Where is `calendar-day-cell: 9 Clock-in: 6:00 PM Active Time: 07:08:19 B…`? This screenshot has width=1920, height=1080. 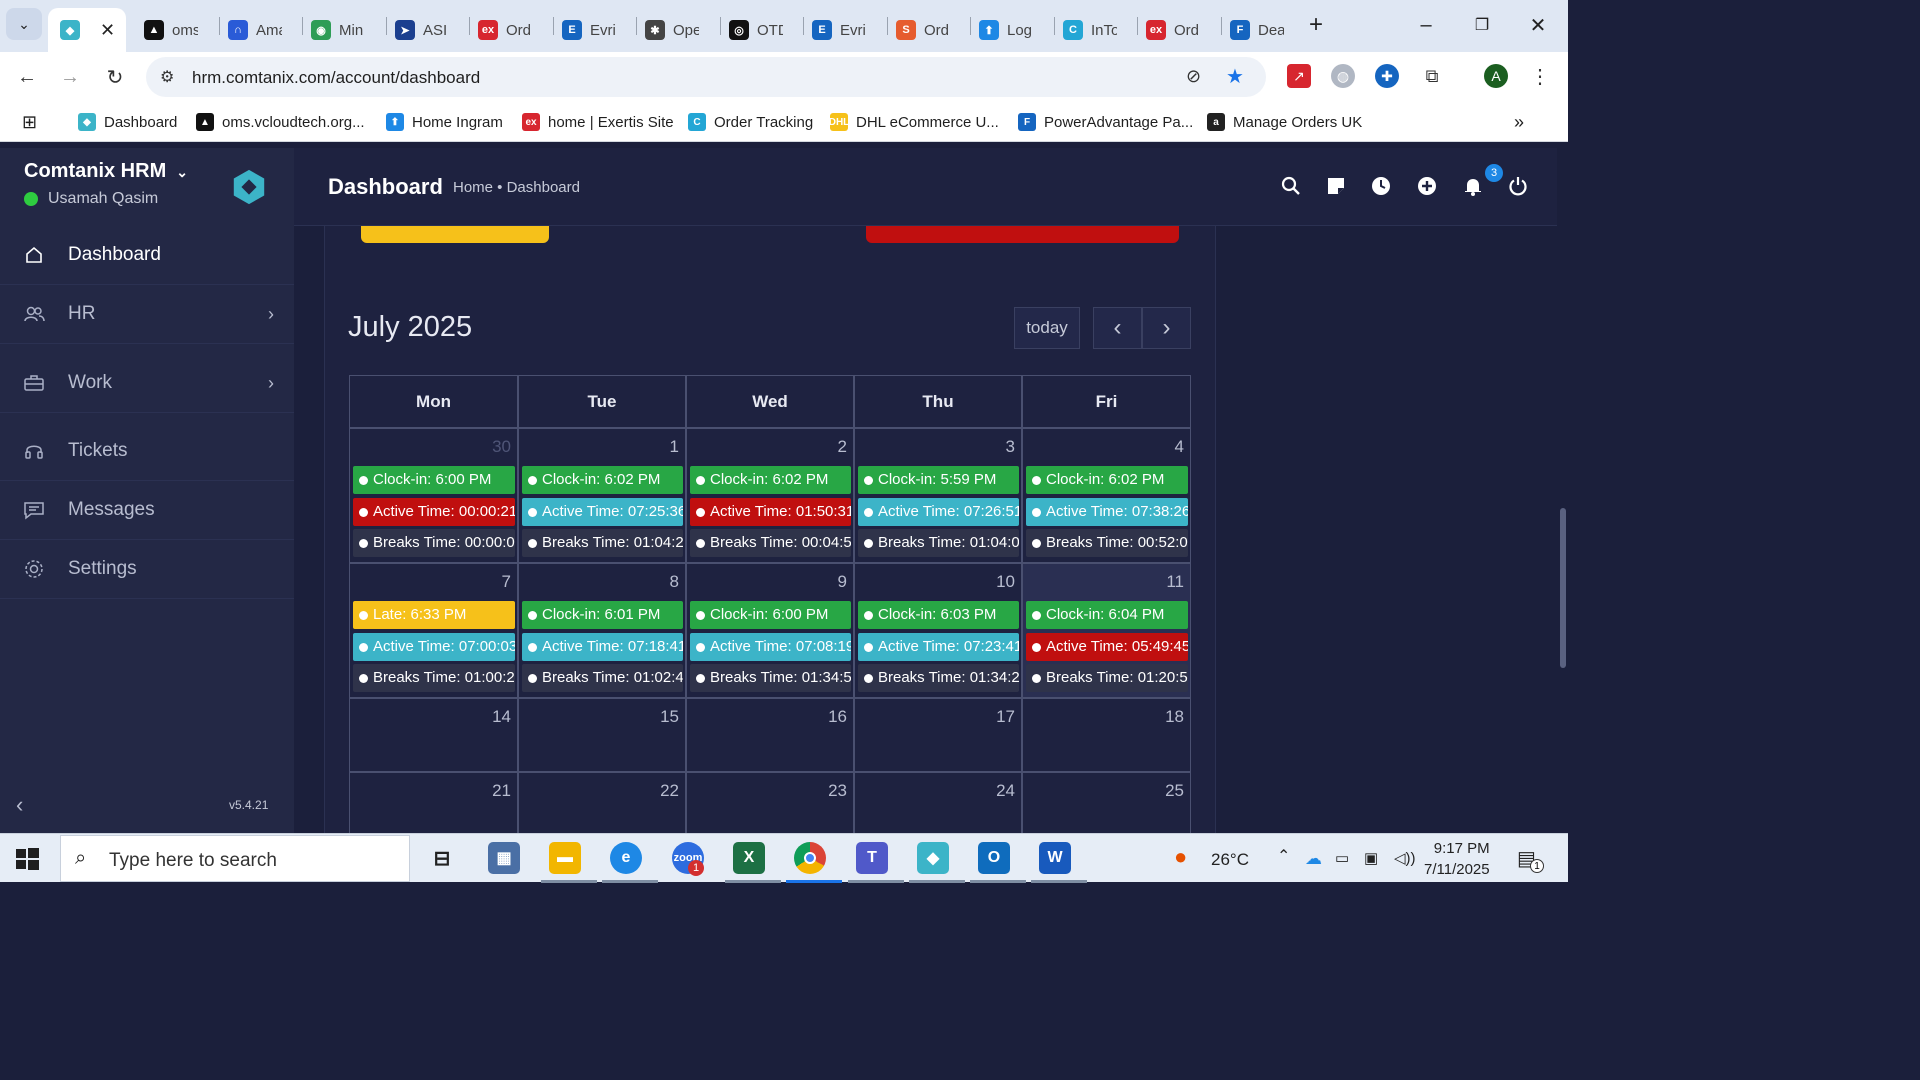
calendar-day-cell: 9 Clock-in: 6:00 PM Active Time: 07:08:19 B… is located at coordinates (770, 630).